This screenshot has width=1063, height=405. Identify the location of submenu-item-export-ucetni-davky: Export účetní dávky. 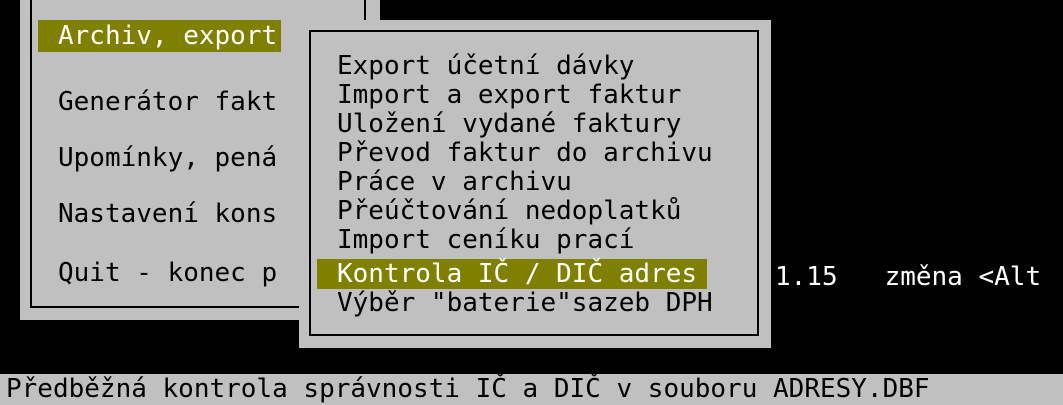
(480, 66).